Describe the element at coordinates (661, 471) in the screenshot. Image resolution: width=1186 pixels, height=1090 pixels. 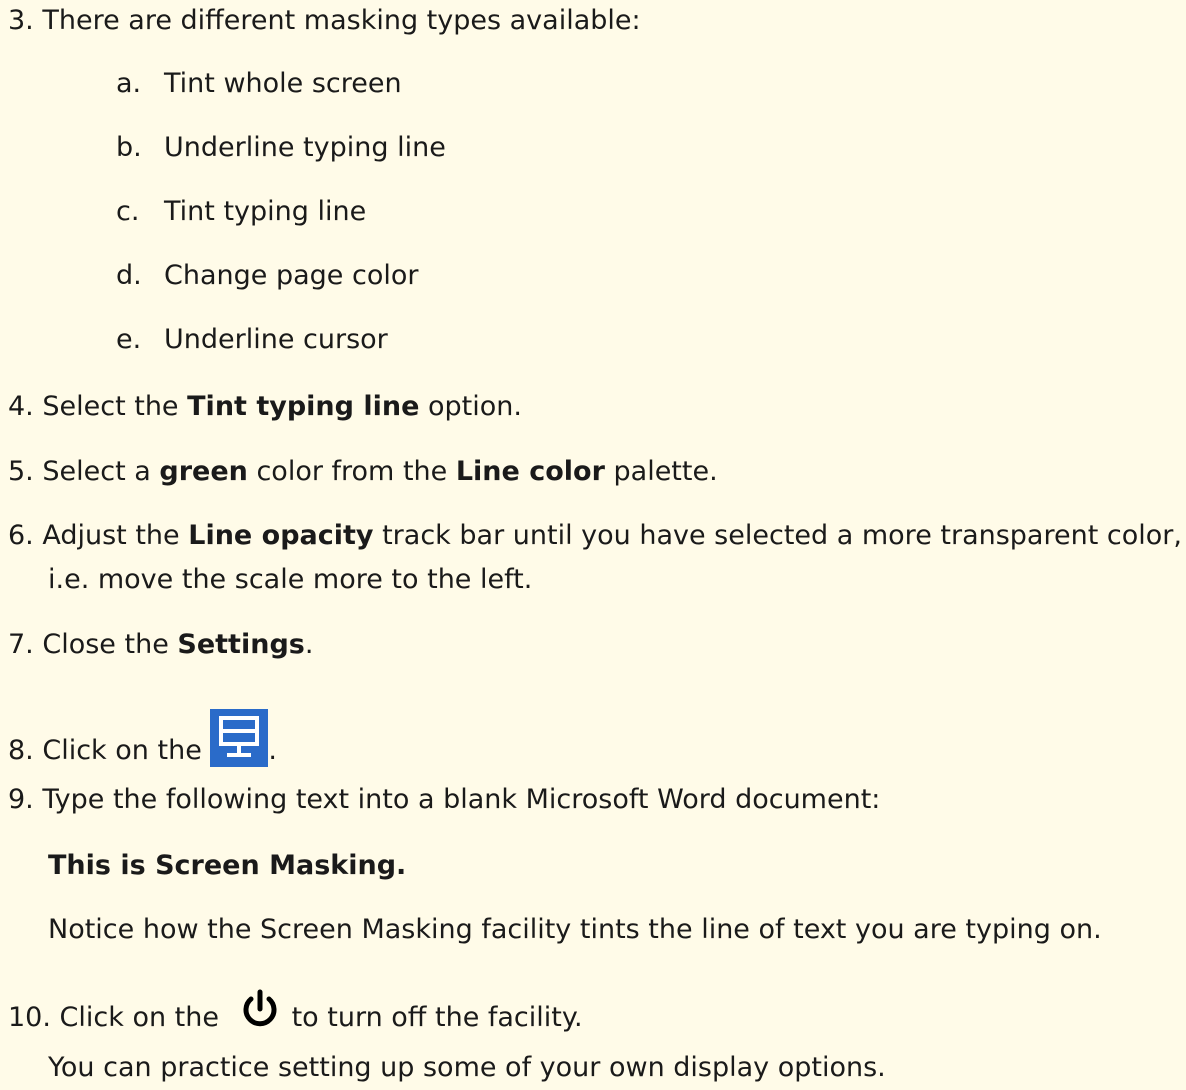
I see `step-text-post: palette.` at that location.